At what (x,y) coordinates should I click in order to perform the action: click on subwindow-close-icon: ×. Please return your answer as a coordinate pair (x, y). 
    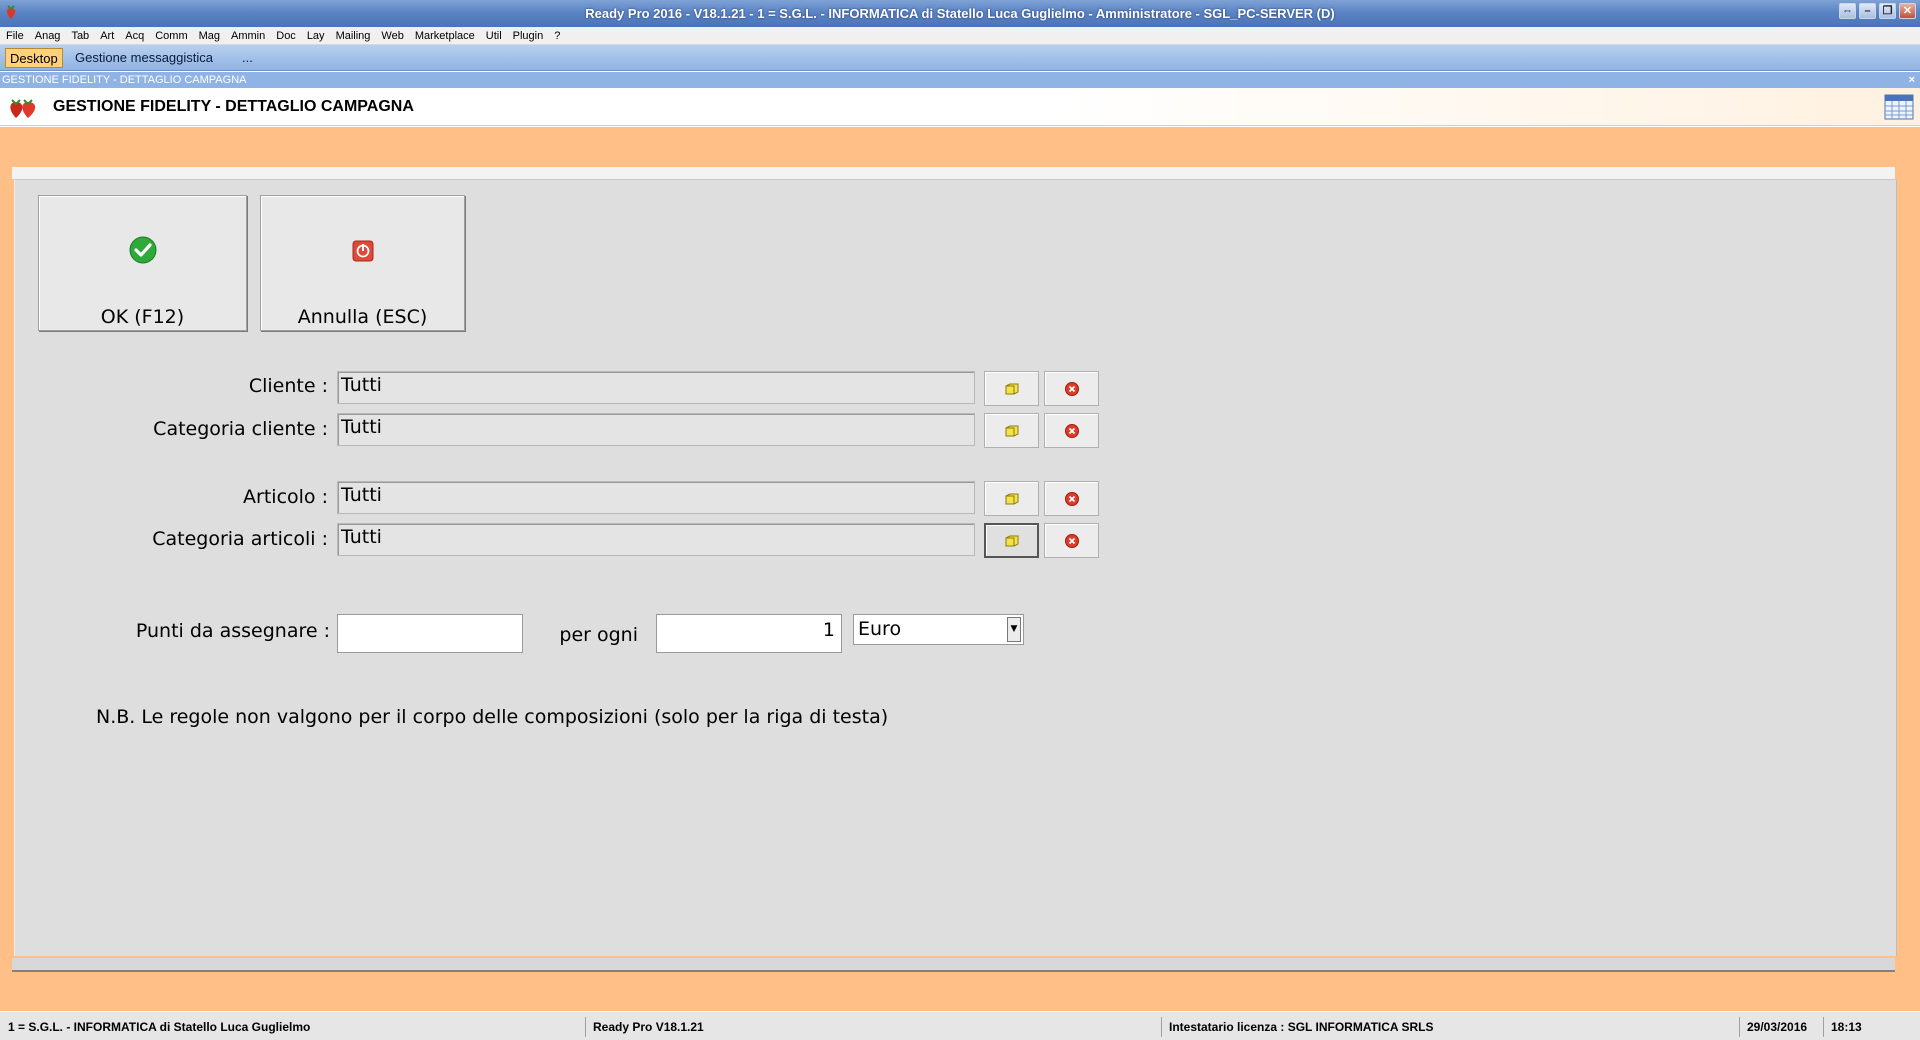
    Looking at the image, I should click on (1912, 80).